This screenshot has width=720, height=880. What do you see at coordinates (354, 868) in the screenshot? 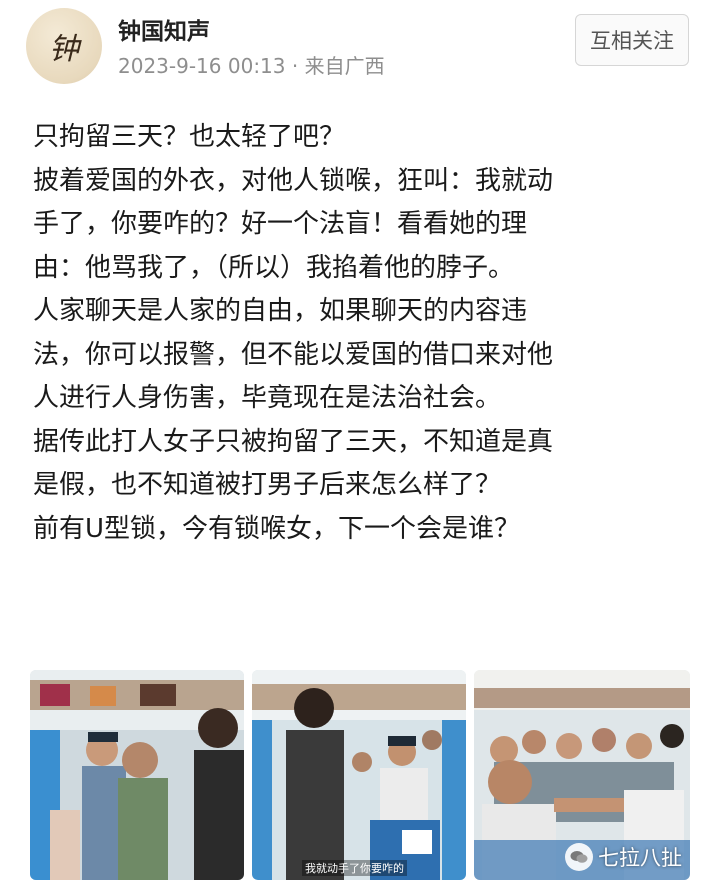
I see `video-subtitle: 我就动手了你要咋的` at bounding box center [354, 868].